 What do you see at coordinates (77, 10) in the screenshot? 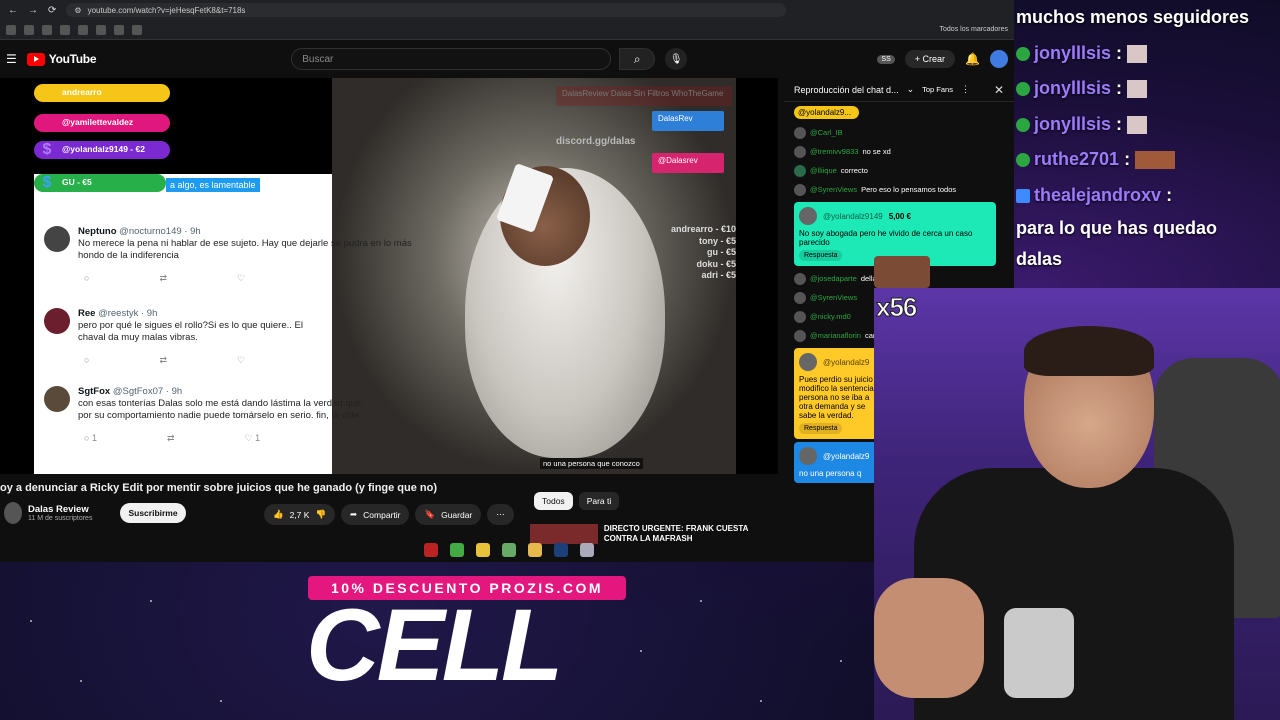
I see `site-info-icon: ⚙` at bounding box center [77, 10].